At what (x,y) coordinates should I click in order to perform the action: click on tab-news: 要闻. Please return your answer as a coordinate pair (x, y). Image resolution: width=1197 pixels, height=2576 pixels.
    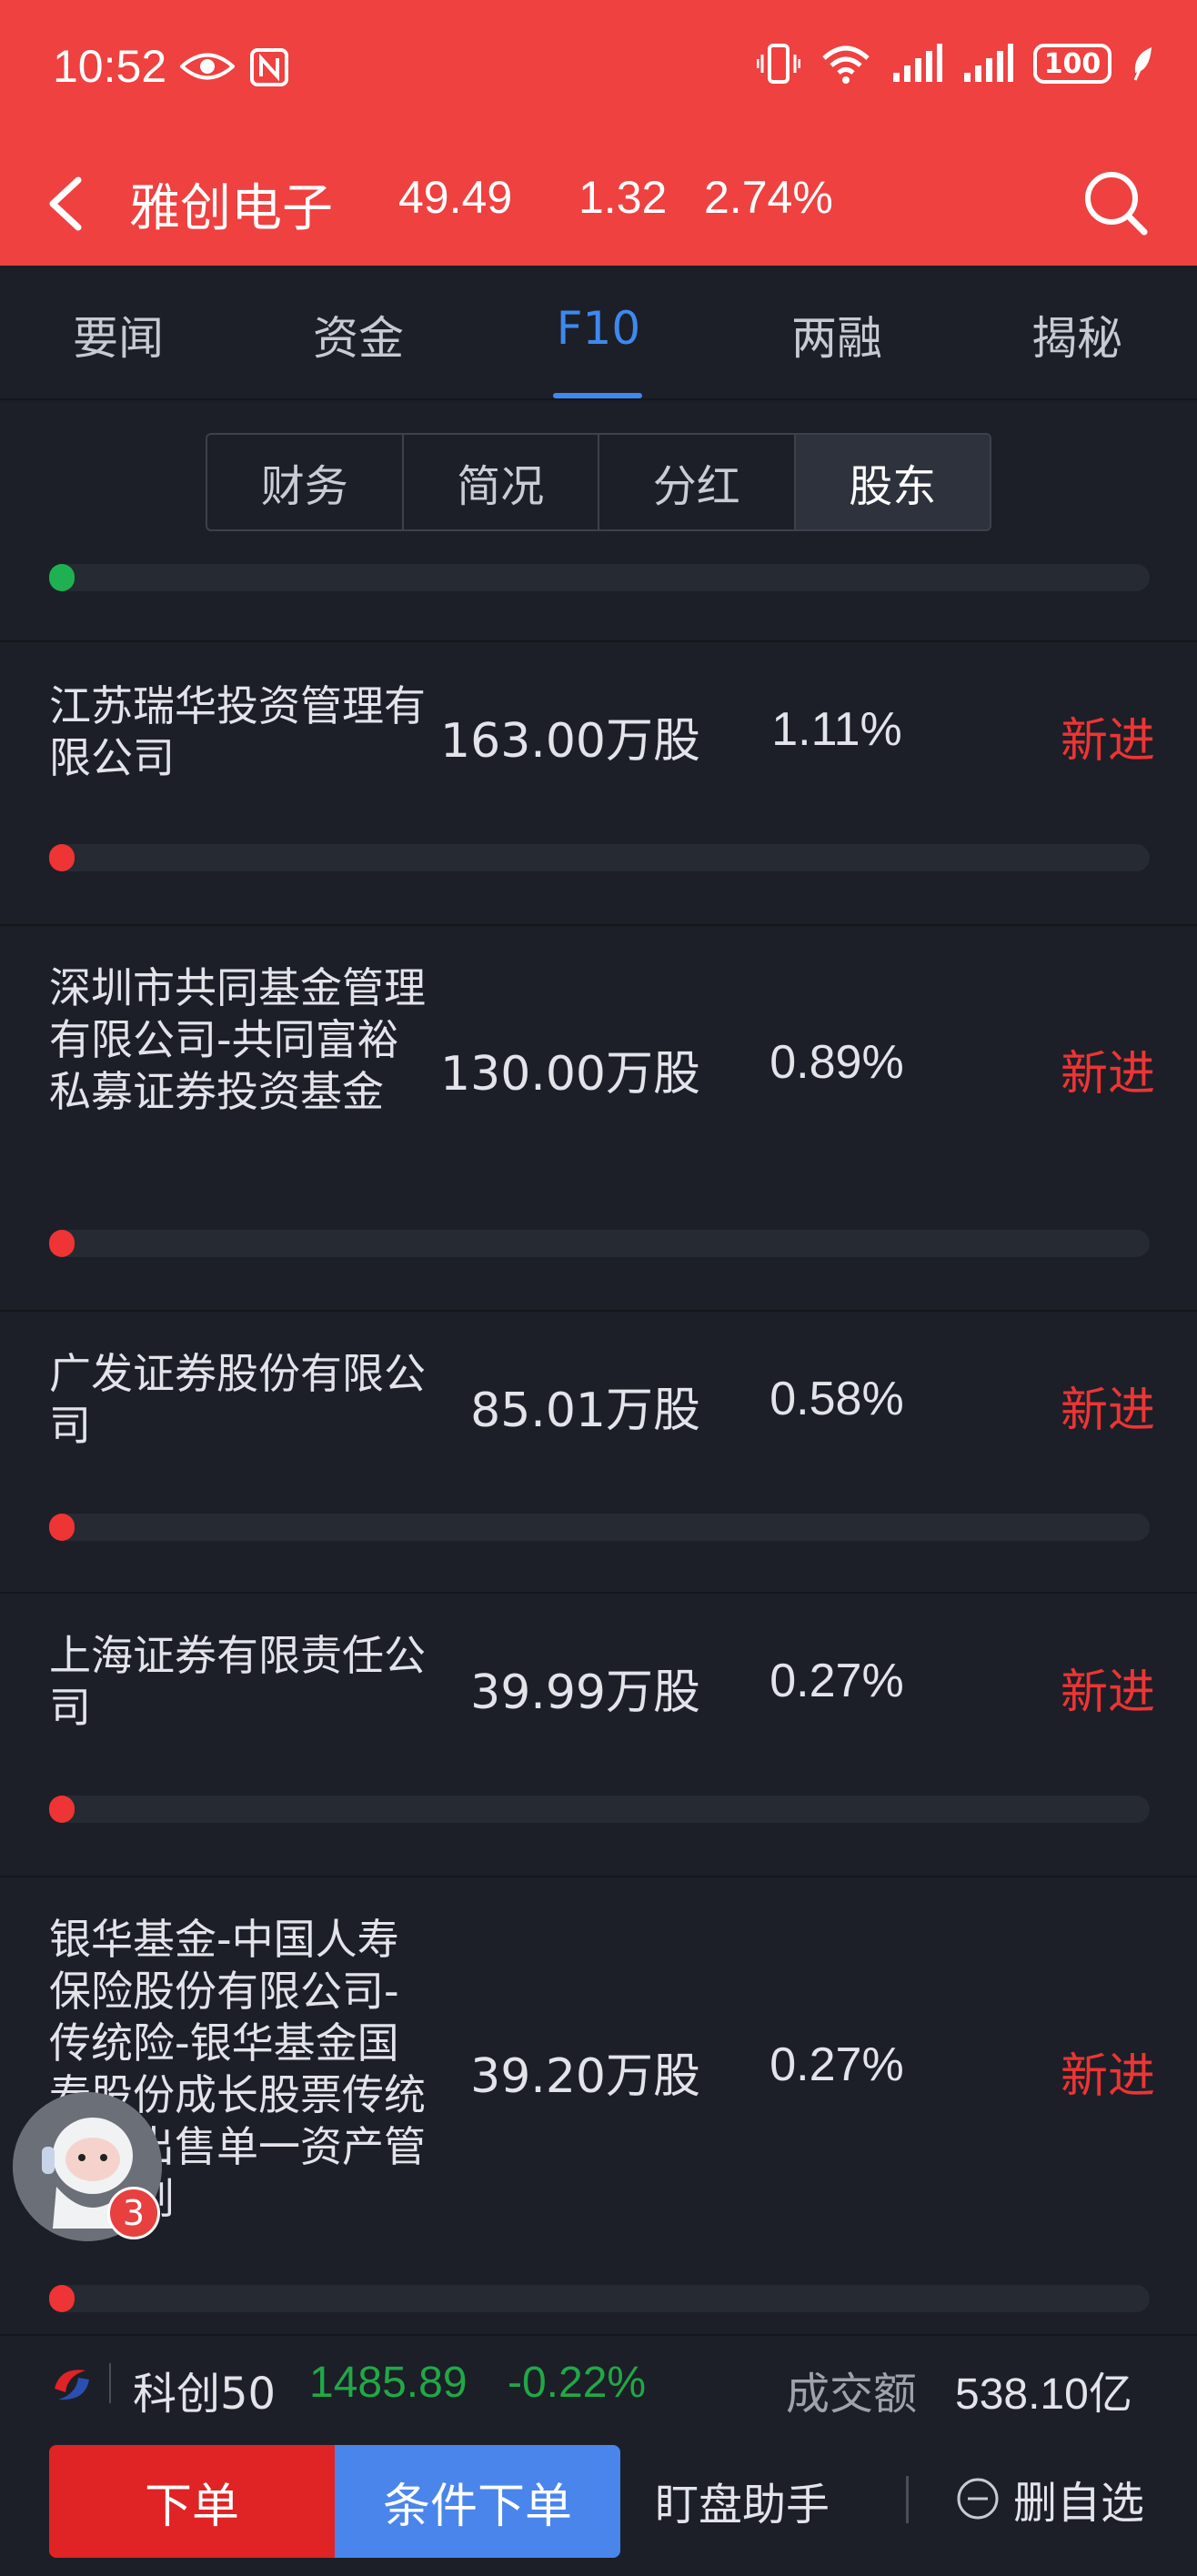
    Looking at the image, I should click on (118, 334).